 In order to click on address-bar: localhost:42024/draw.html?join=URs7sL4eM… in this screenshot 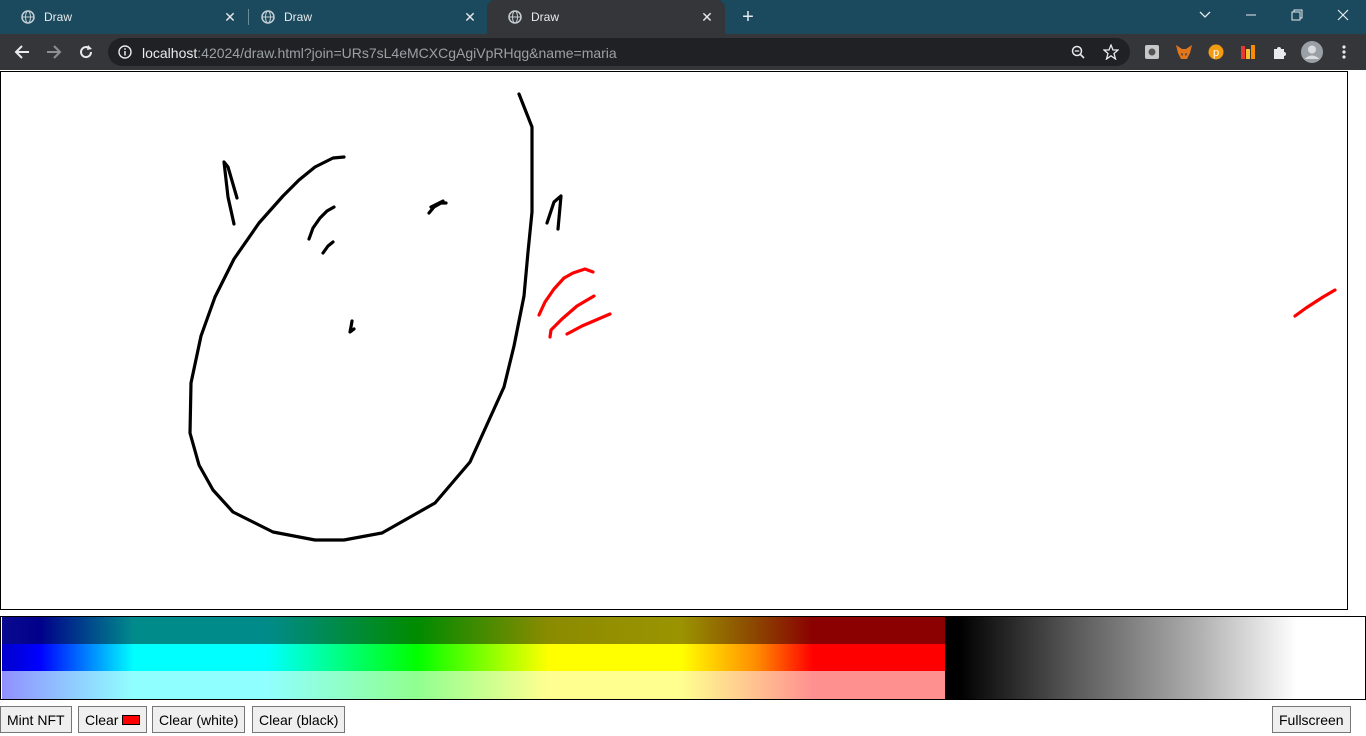, I will do `click(619, 52)`.